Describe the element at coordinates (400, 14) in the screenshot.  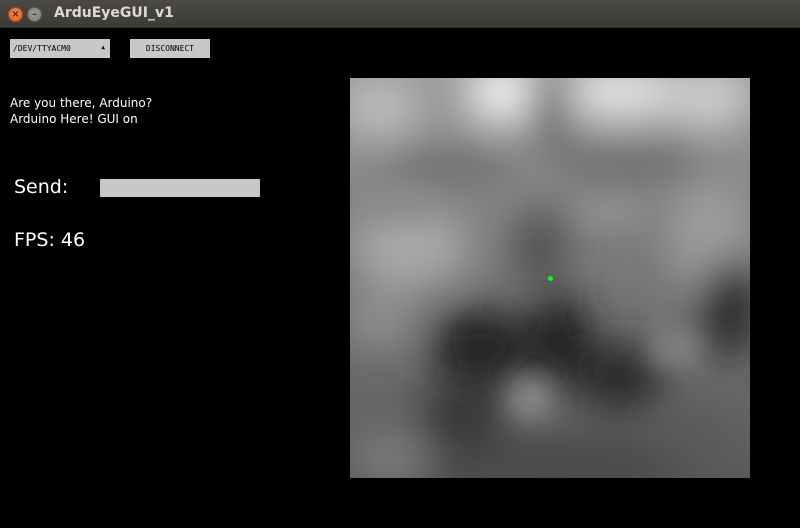
I see `title-bar: × – ArduEyeGUI_v1` at that location.